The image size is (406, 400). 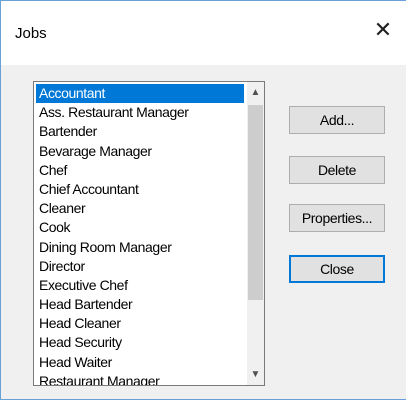 What do you see at coordinates (140, 170) in the screenshot?
I see `list-item: Chef` at bounding box center [140, 170].